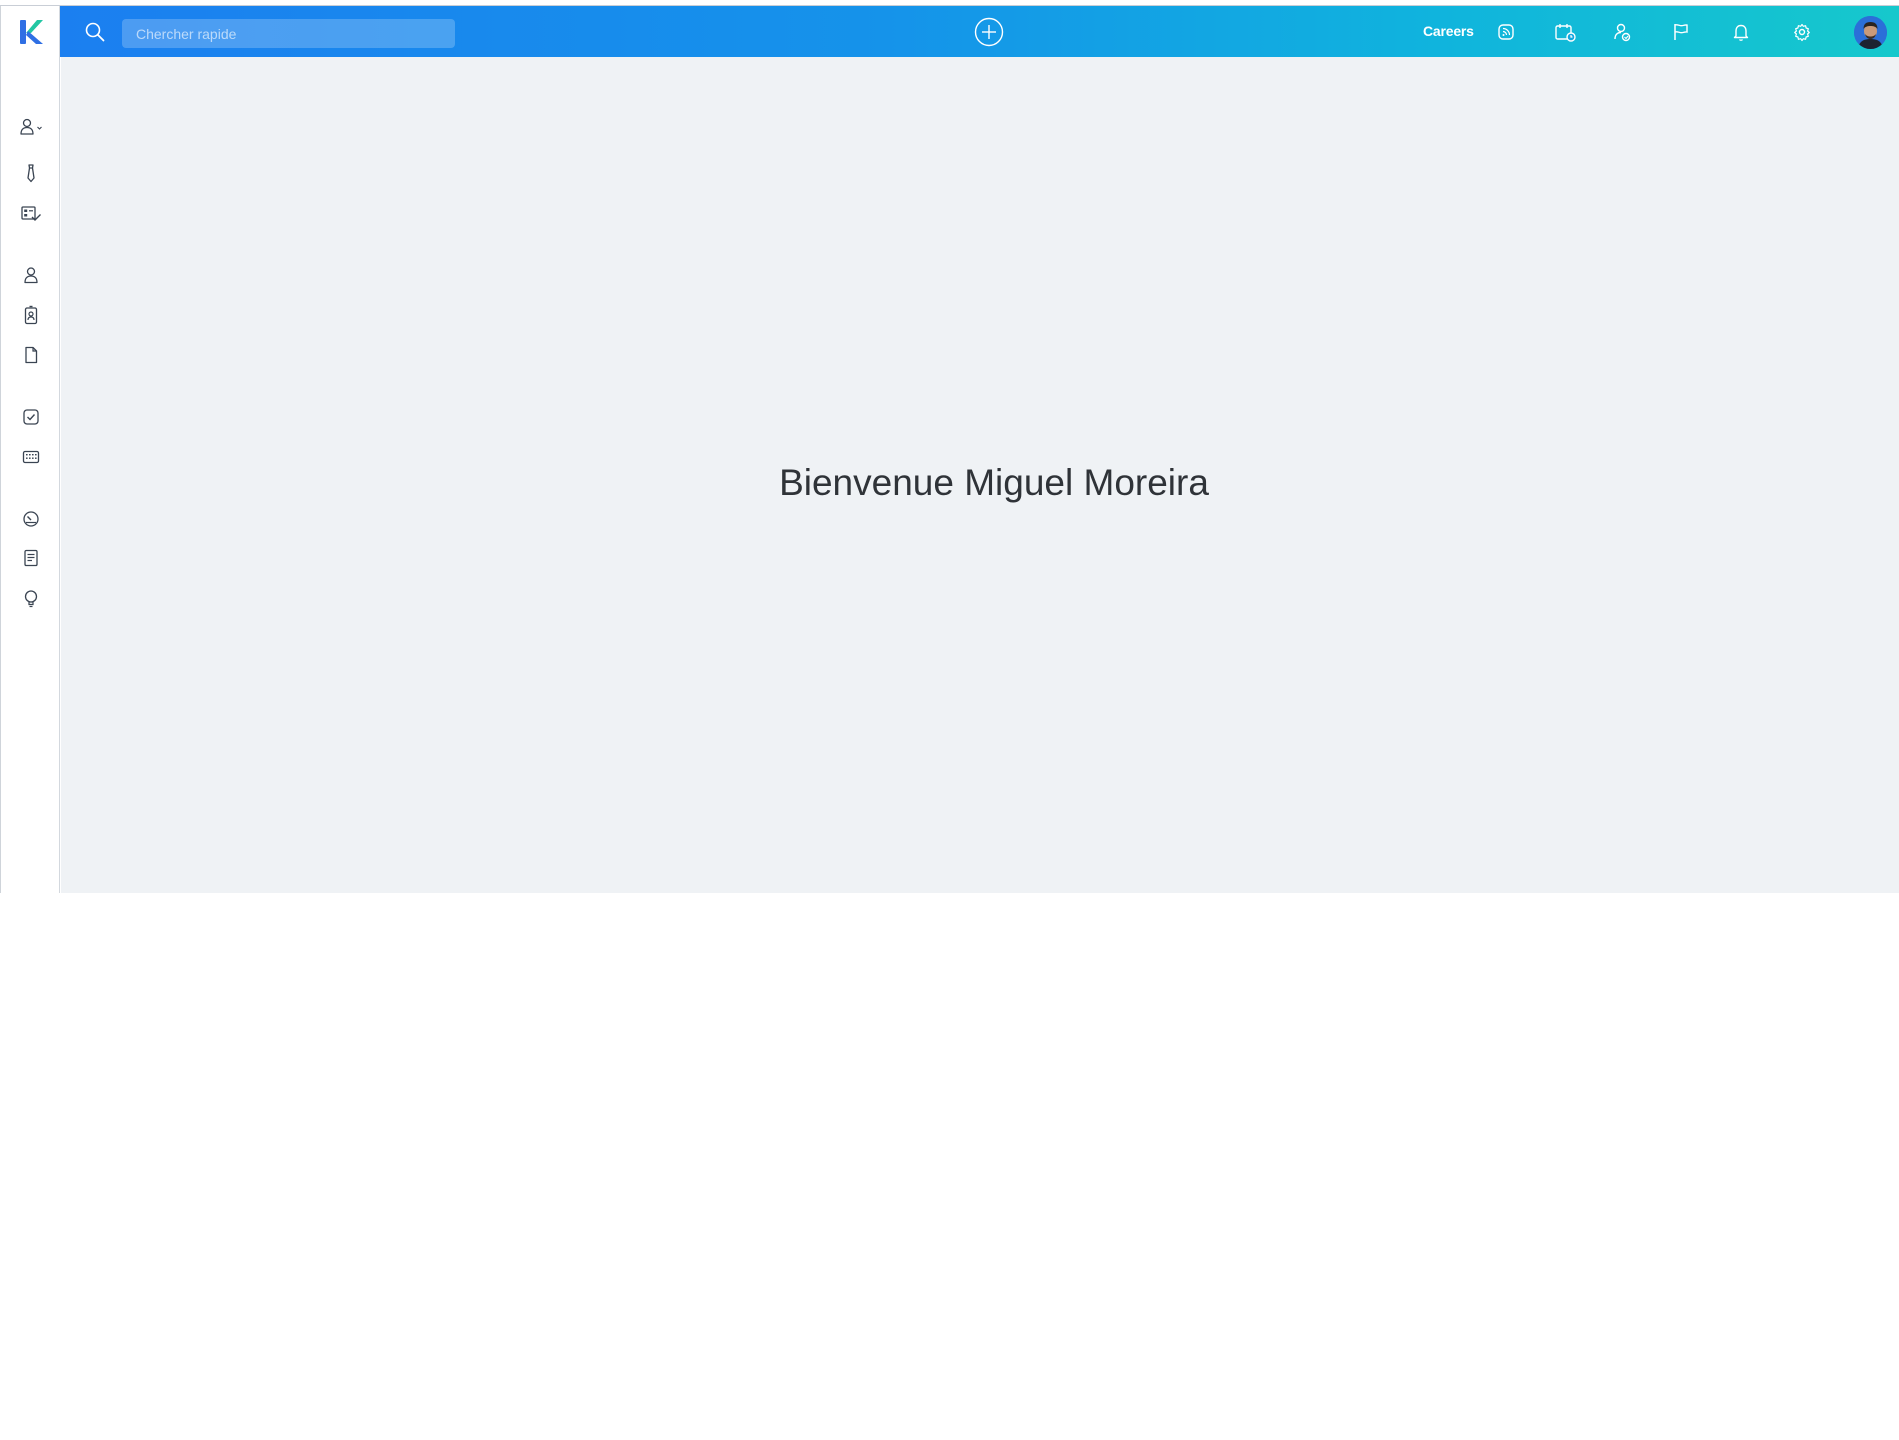 The height and width of the screenshot is (1440, 1899). I want to click on report-icon, so click(31, 558).